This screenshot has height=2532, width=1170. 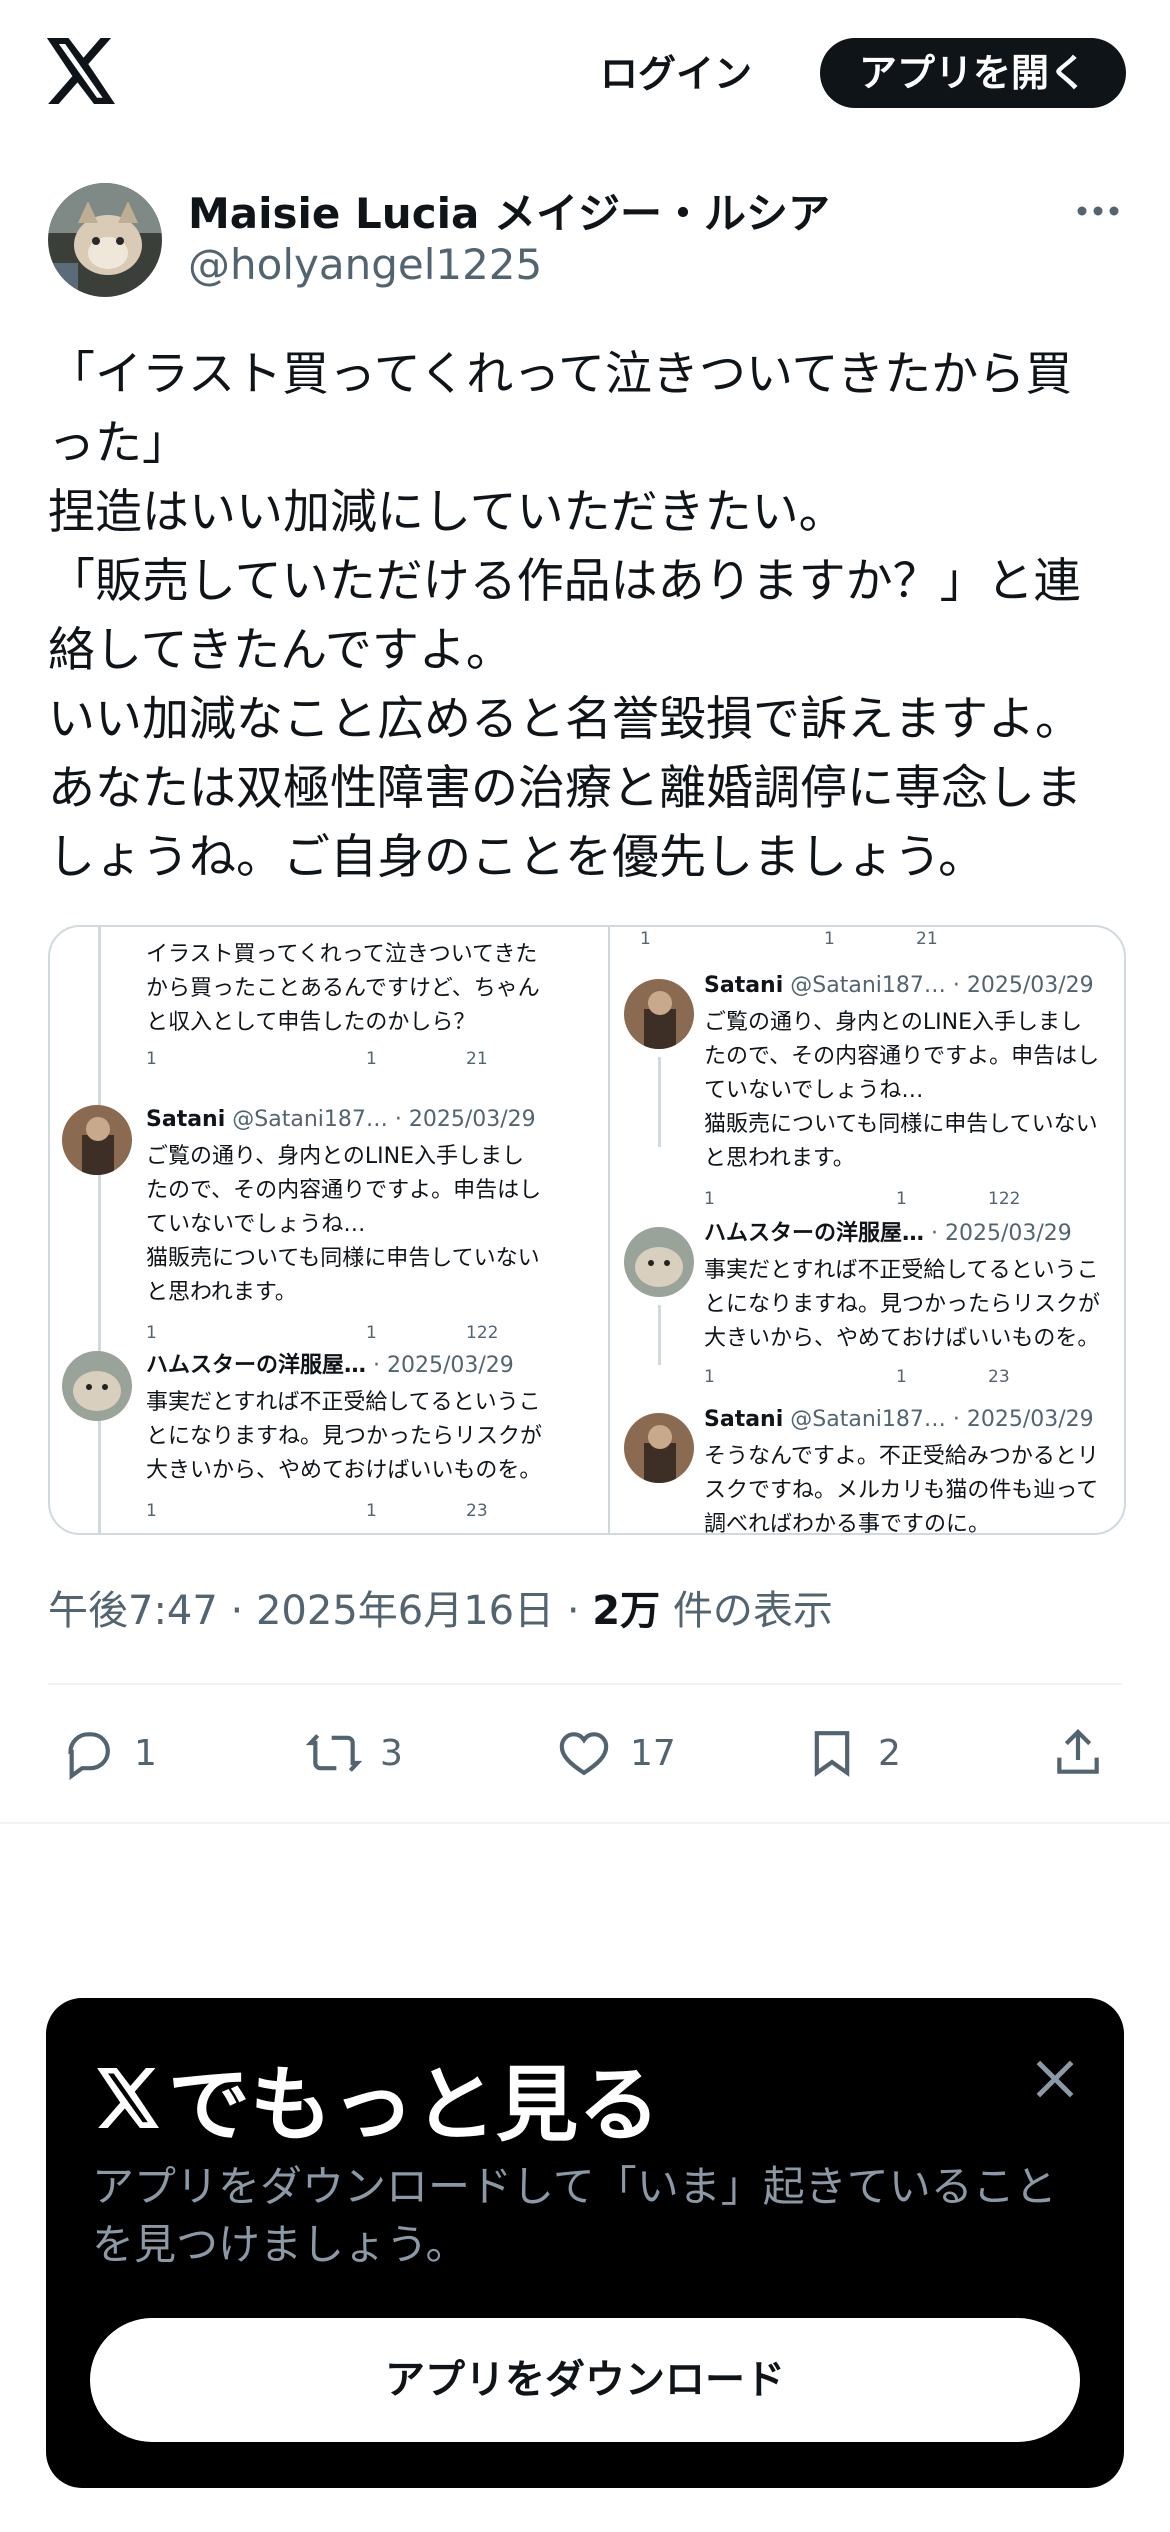 What do you see at coordinates (676, 74) in the screenshot?
I see `login-link: ログイン` at bounding box center [676, 74].